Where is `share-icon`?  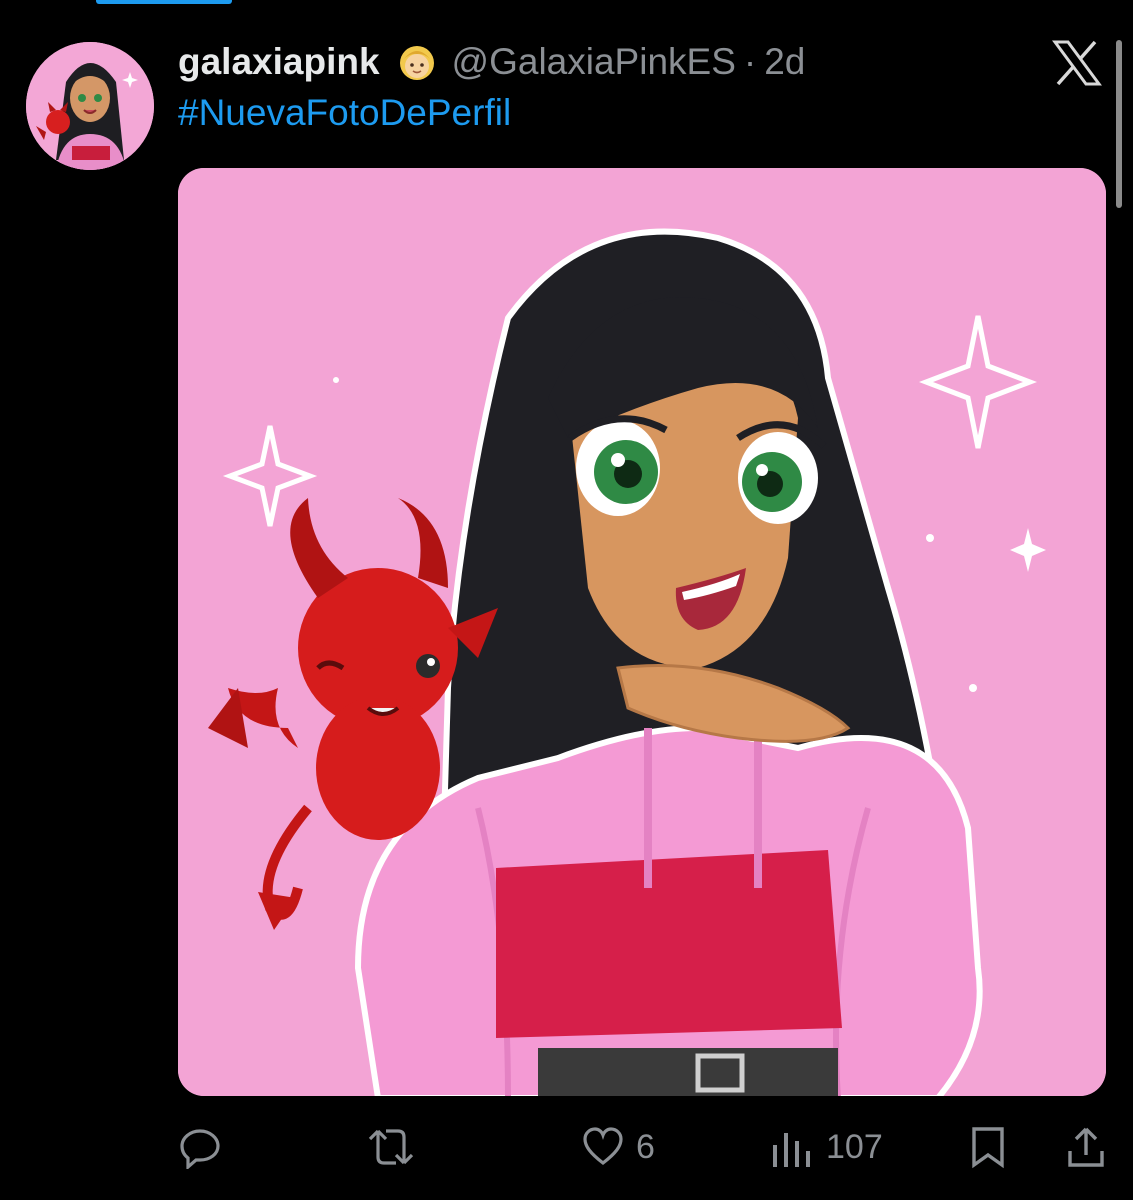 share-icon is located at coordinates (1086, 1147).